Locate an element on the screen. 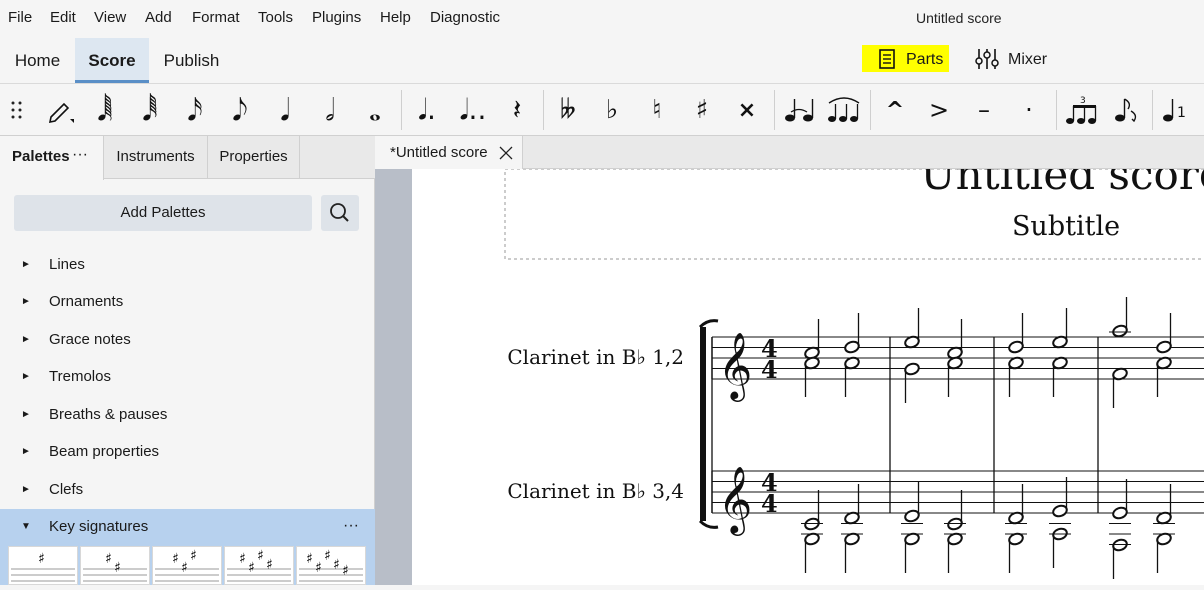 The width and height of the screenshot is (1204, 590). tab-instruments: Instruments is located at coordinates (156, 157).